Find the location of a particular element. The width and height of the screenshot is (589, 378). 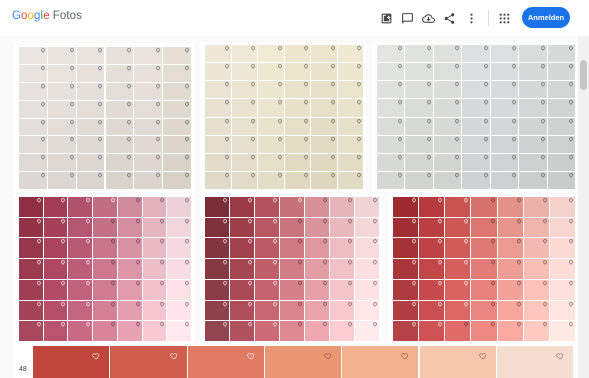

google-photos-logo: Google Fotos is located at coordinates (47, 16).